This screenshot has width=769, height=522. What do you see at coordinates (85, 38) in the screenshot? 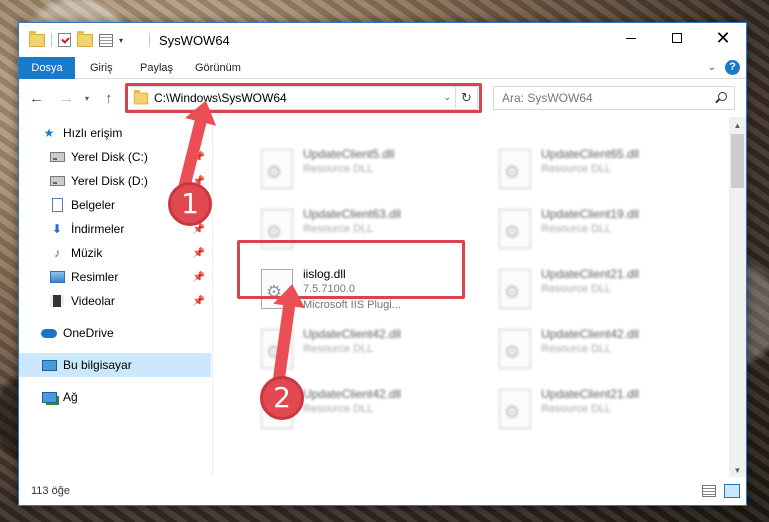
I see `new-folder-icon` at bounding box center [85, 38].